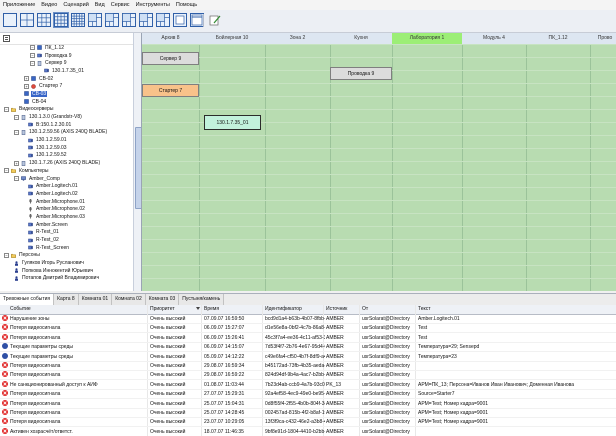 The height and width of the screenshot is (436, 616). What do you see at coordinates (66, 209) in the screenshot?
I see `tree-item: Amber.Microphone.02` at bounding box center [66, 209].